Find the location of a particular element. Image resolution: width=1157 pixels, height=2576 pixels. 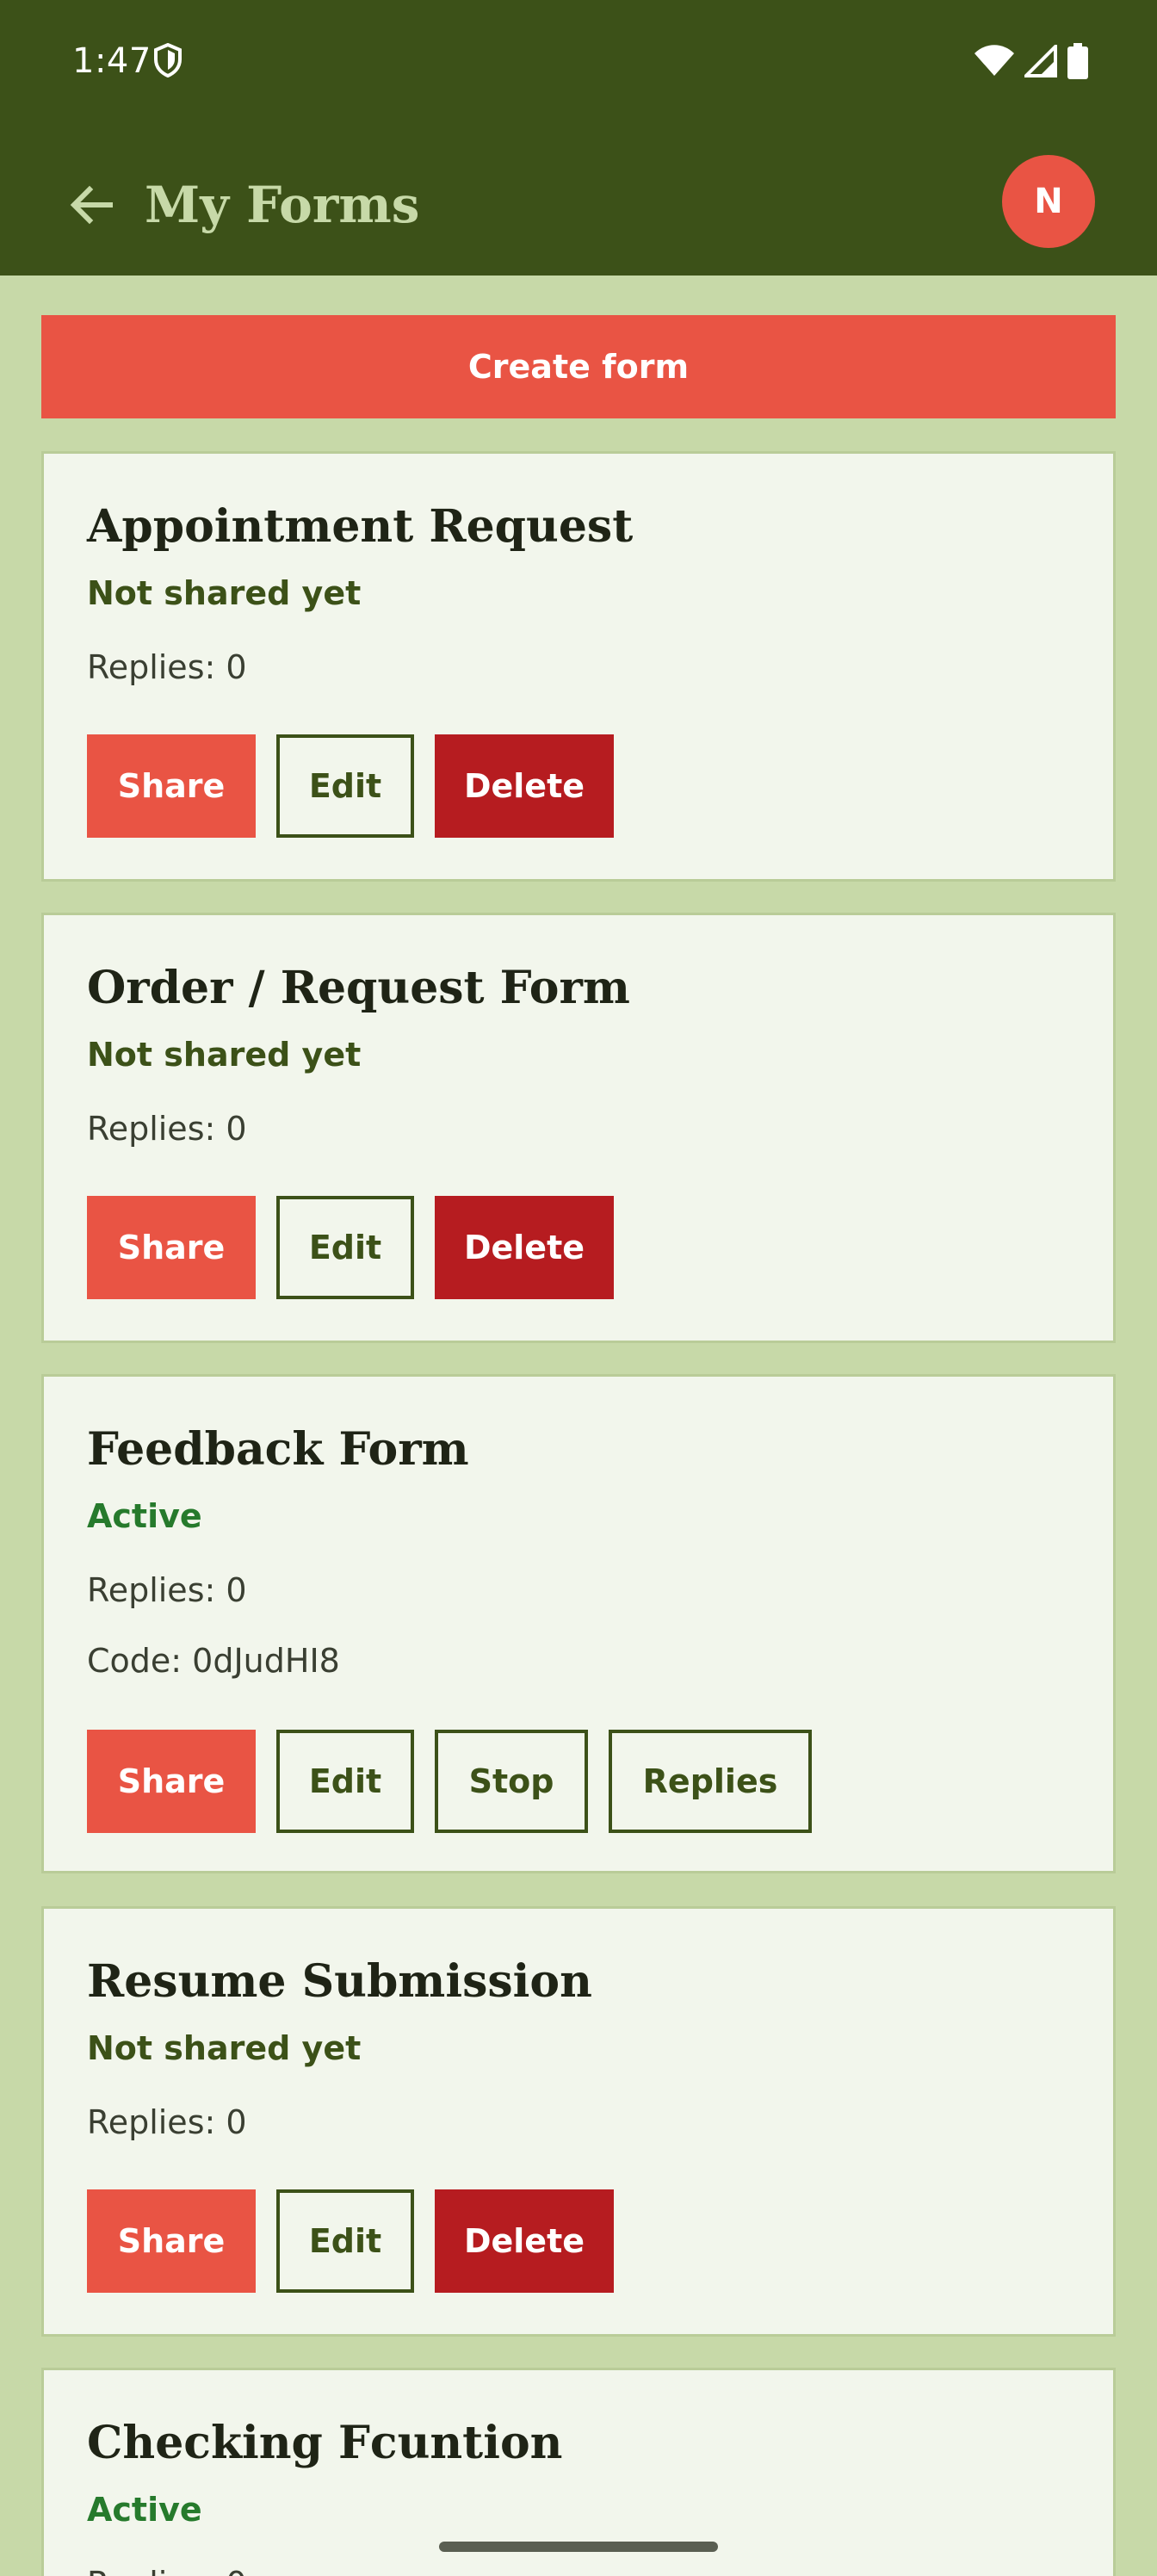

form-title: Resume Submission is located at coordinates (340, 1982).